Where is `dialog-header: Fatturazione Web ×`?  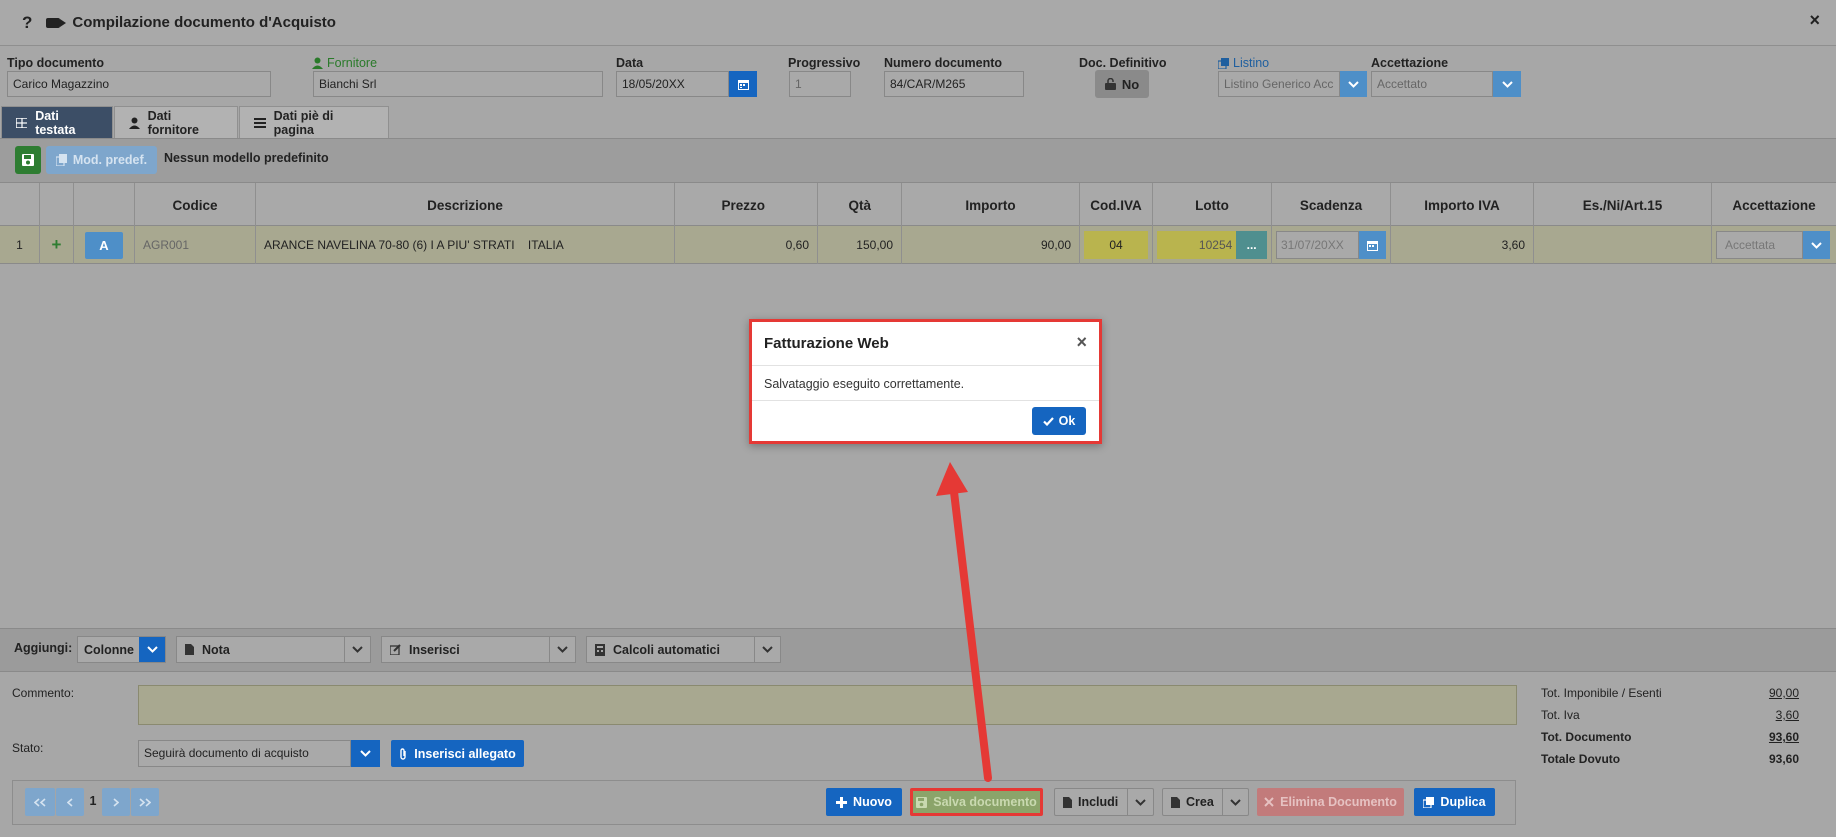
dialog-header: Fatturazione Web × is located at coordinates (925, 344).